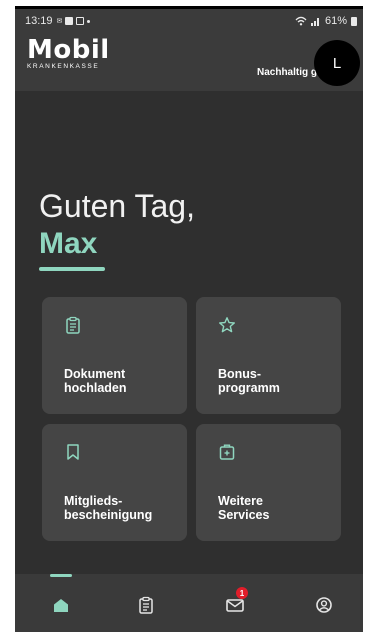 This screenshot has height=634, width=368. I want to click on wifi-icon, so click(301, 21).